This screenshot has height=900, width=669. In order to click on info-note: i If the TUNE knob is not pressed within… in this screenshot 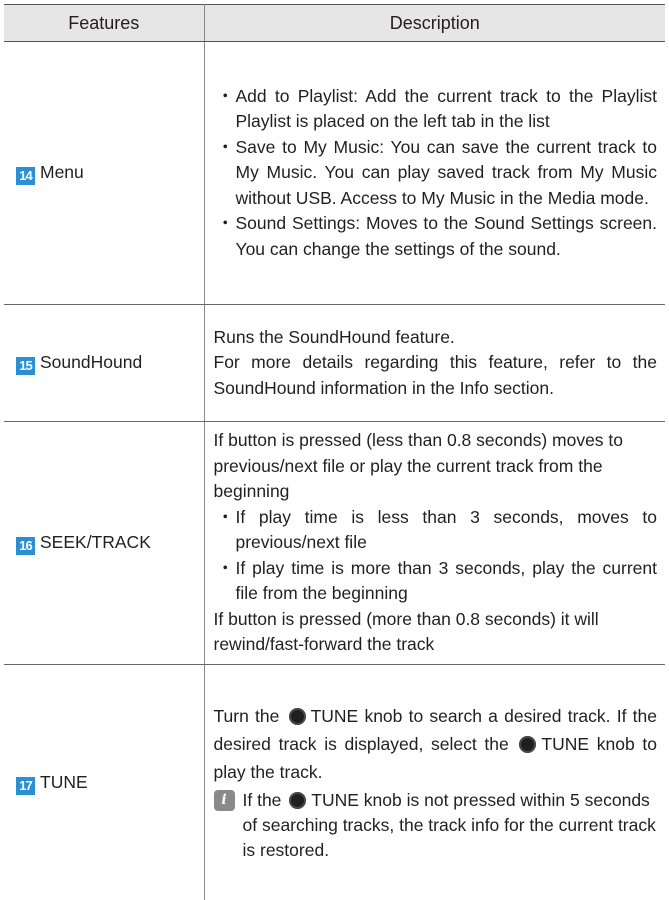, I will do `click(435, 825)`.